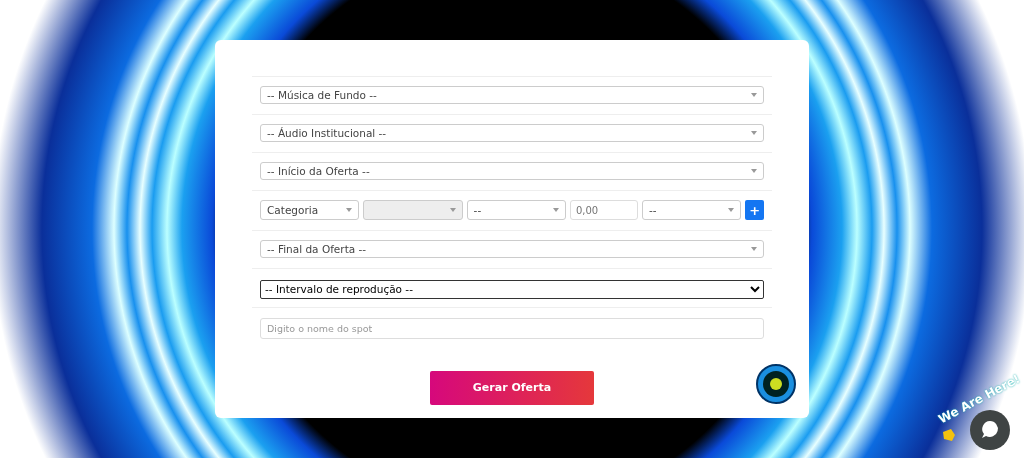 Image resolution: width=1024 pixels, height=458 pixels. Describe the element at coordinates (776, 384) in the screenshot. I see `logo-icon` at that location.